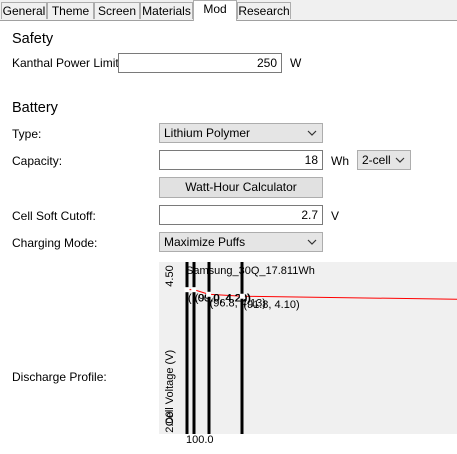 The height and width of the screenshot is (454, 457). Describe the element at coordinates (264, 10) in the screenshot. I see `tab-research: Research` at that location.